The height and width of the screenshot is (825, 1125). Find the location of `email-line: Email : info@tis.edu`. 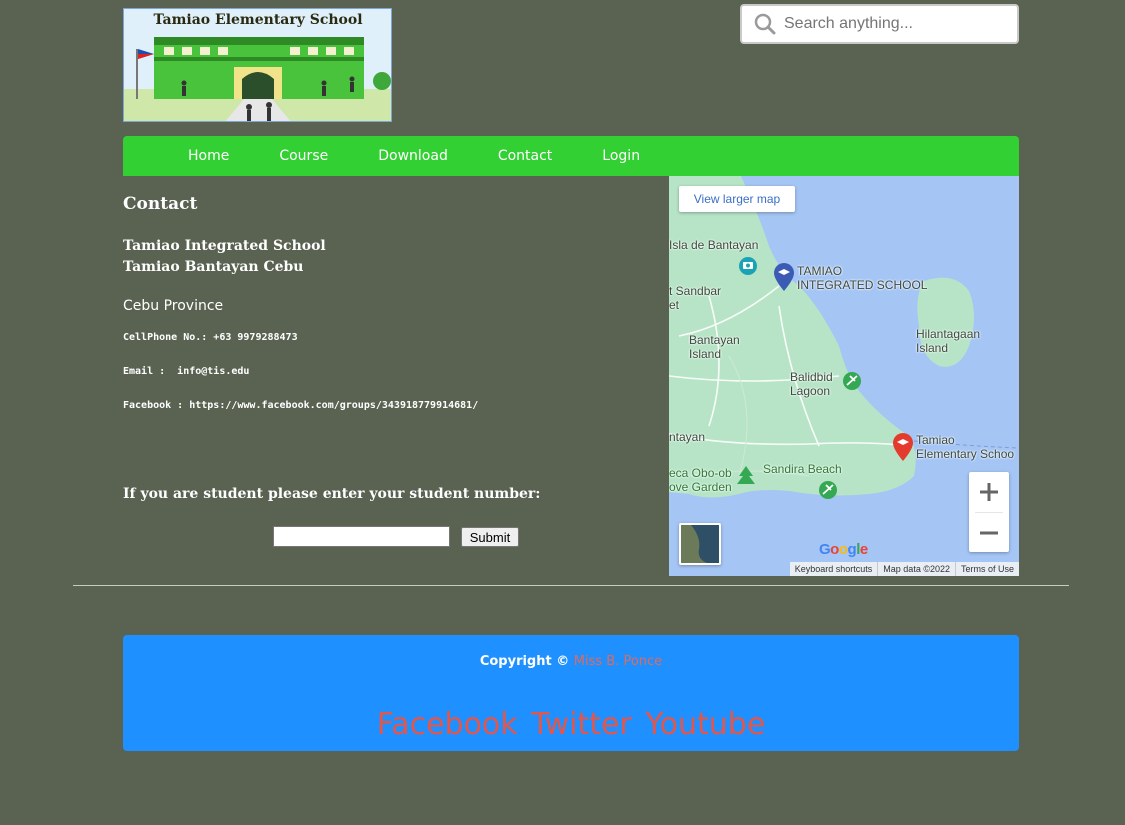

email-line: Email : info@tis.edu is located at coordinates (186, 371).